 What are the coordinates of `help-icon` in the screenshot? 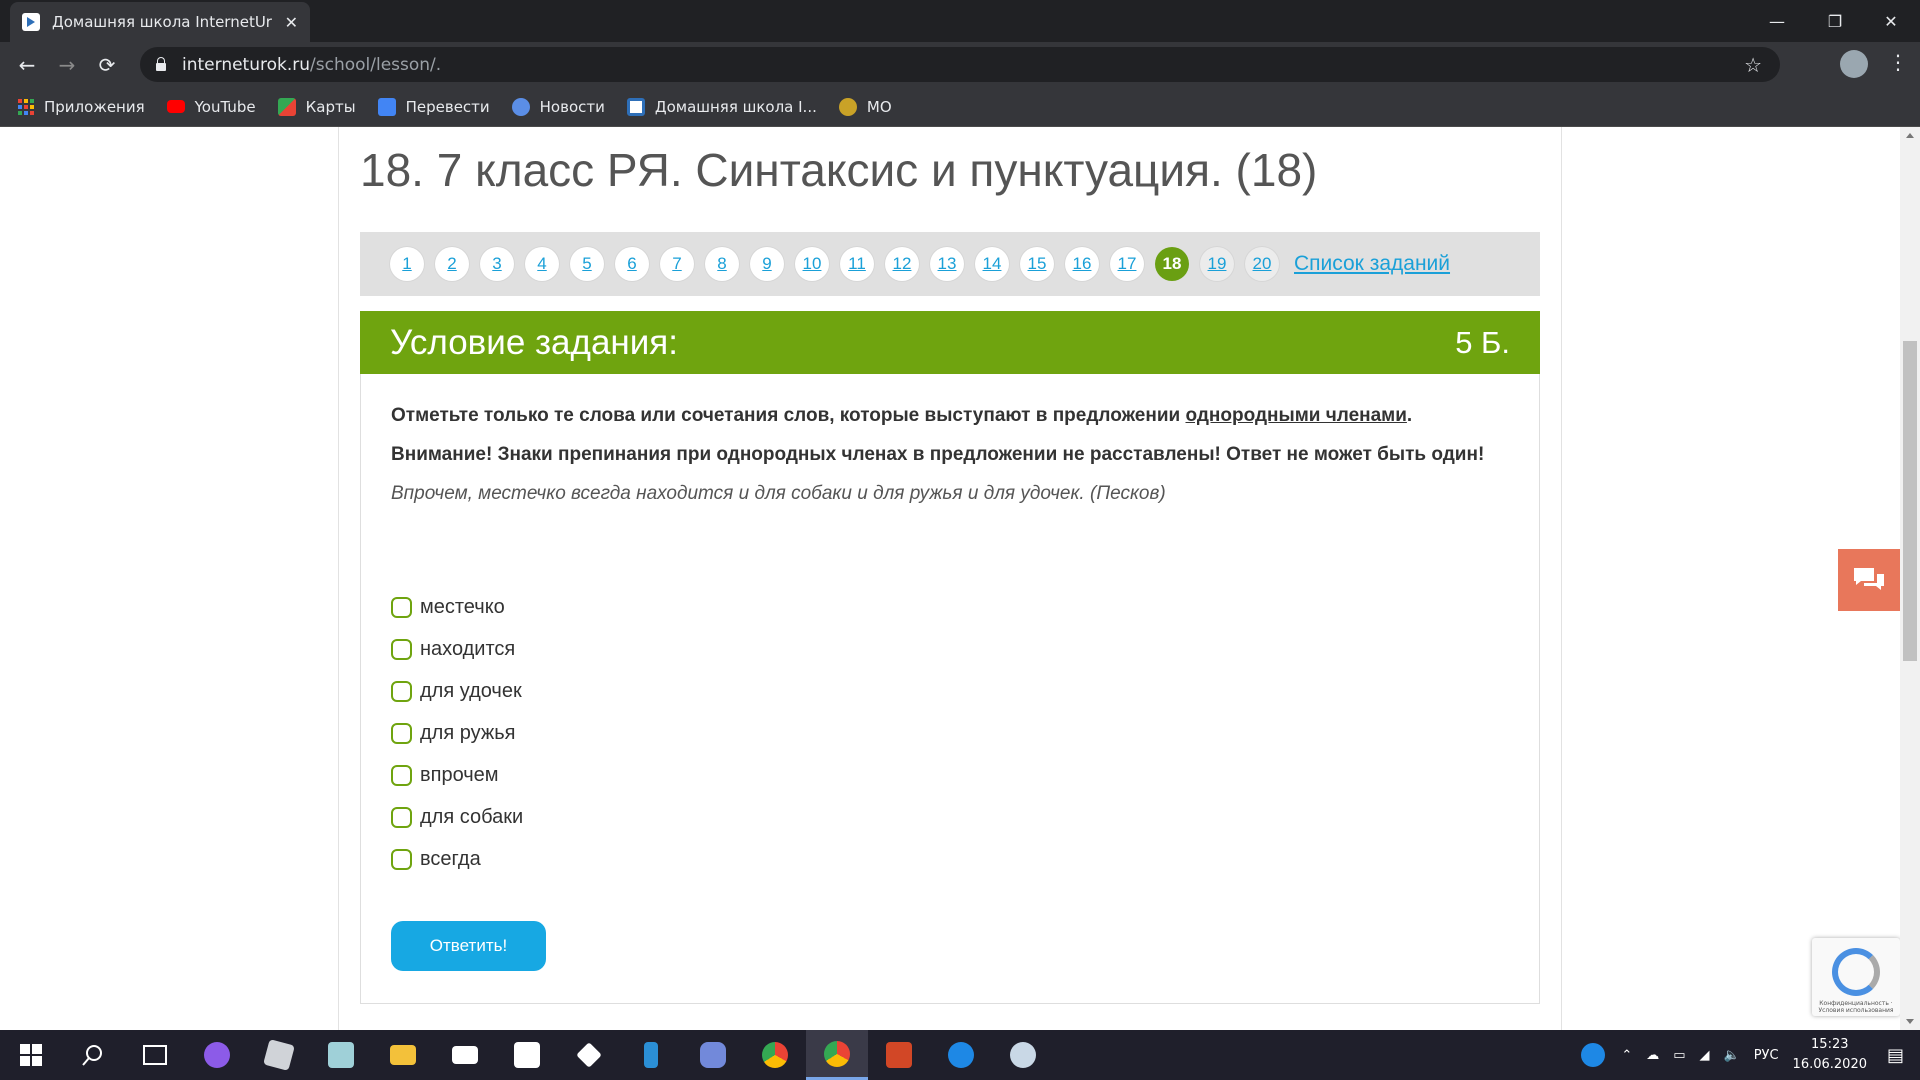 It's located at (1593, 1055).